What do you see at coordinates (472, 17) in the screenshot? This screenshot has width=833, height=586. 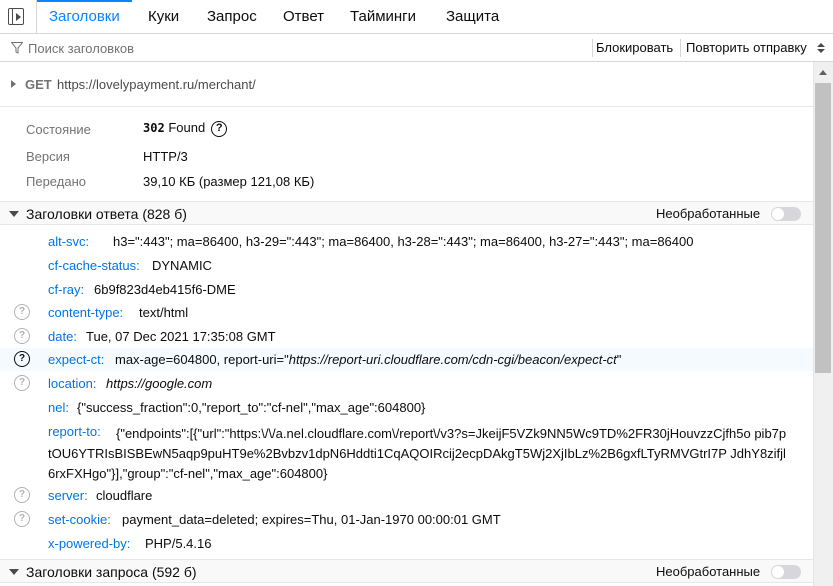 I see `tab-security: Защита` at bounding box center [472, 17].